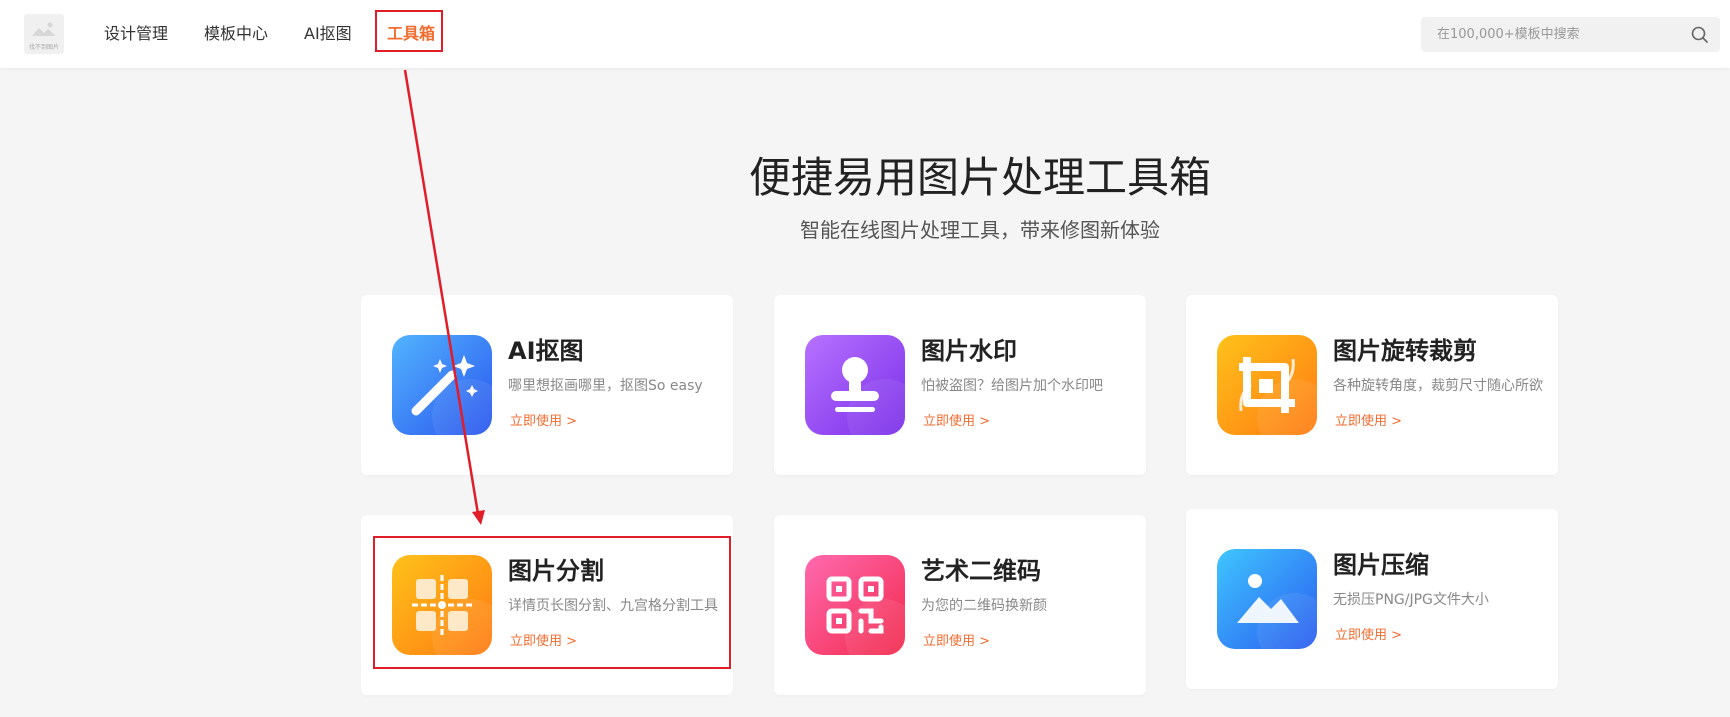 This screenshot has height=717, width=1730. What do you see at coordinates (44, 29) in the screenshot?
I see `broken-image-icon` at bounding box center [44, 29].